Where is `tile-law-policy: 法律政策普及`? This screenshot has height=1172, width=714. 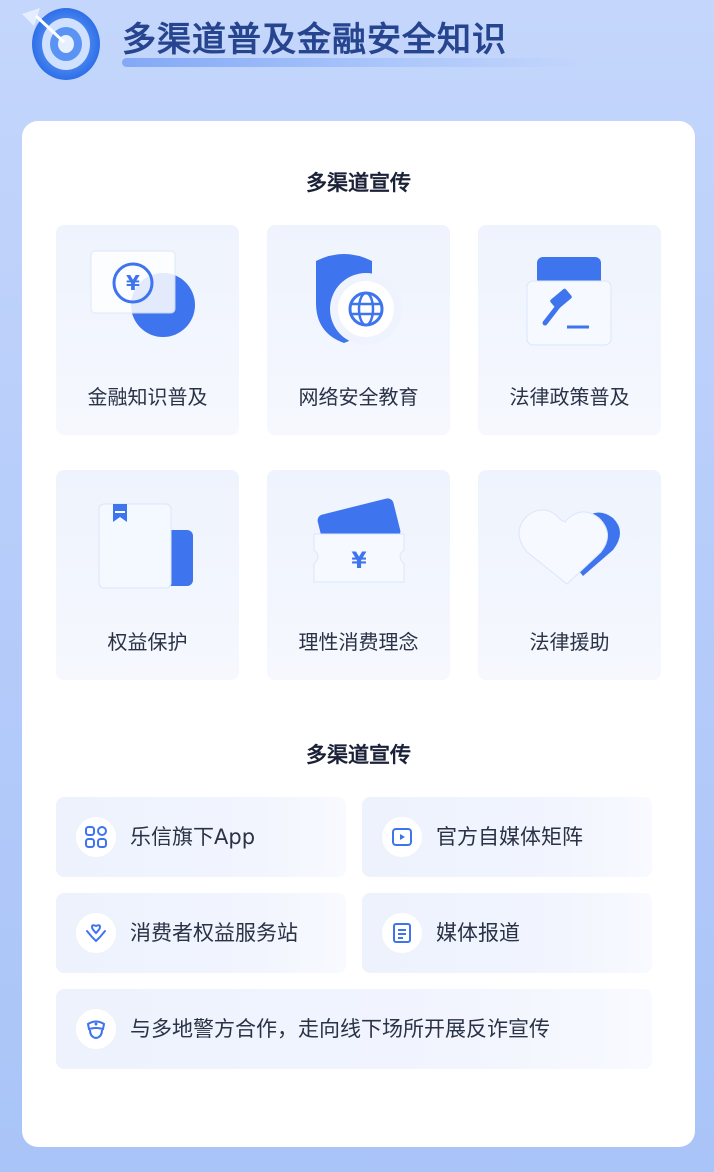 tile-law-policy: 法律政策普及 is located at coordinates (569, 330).